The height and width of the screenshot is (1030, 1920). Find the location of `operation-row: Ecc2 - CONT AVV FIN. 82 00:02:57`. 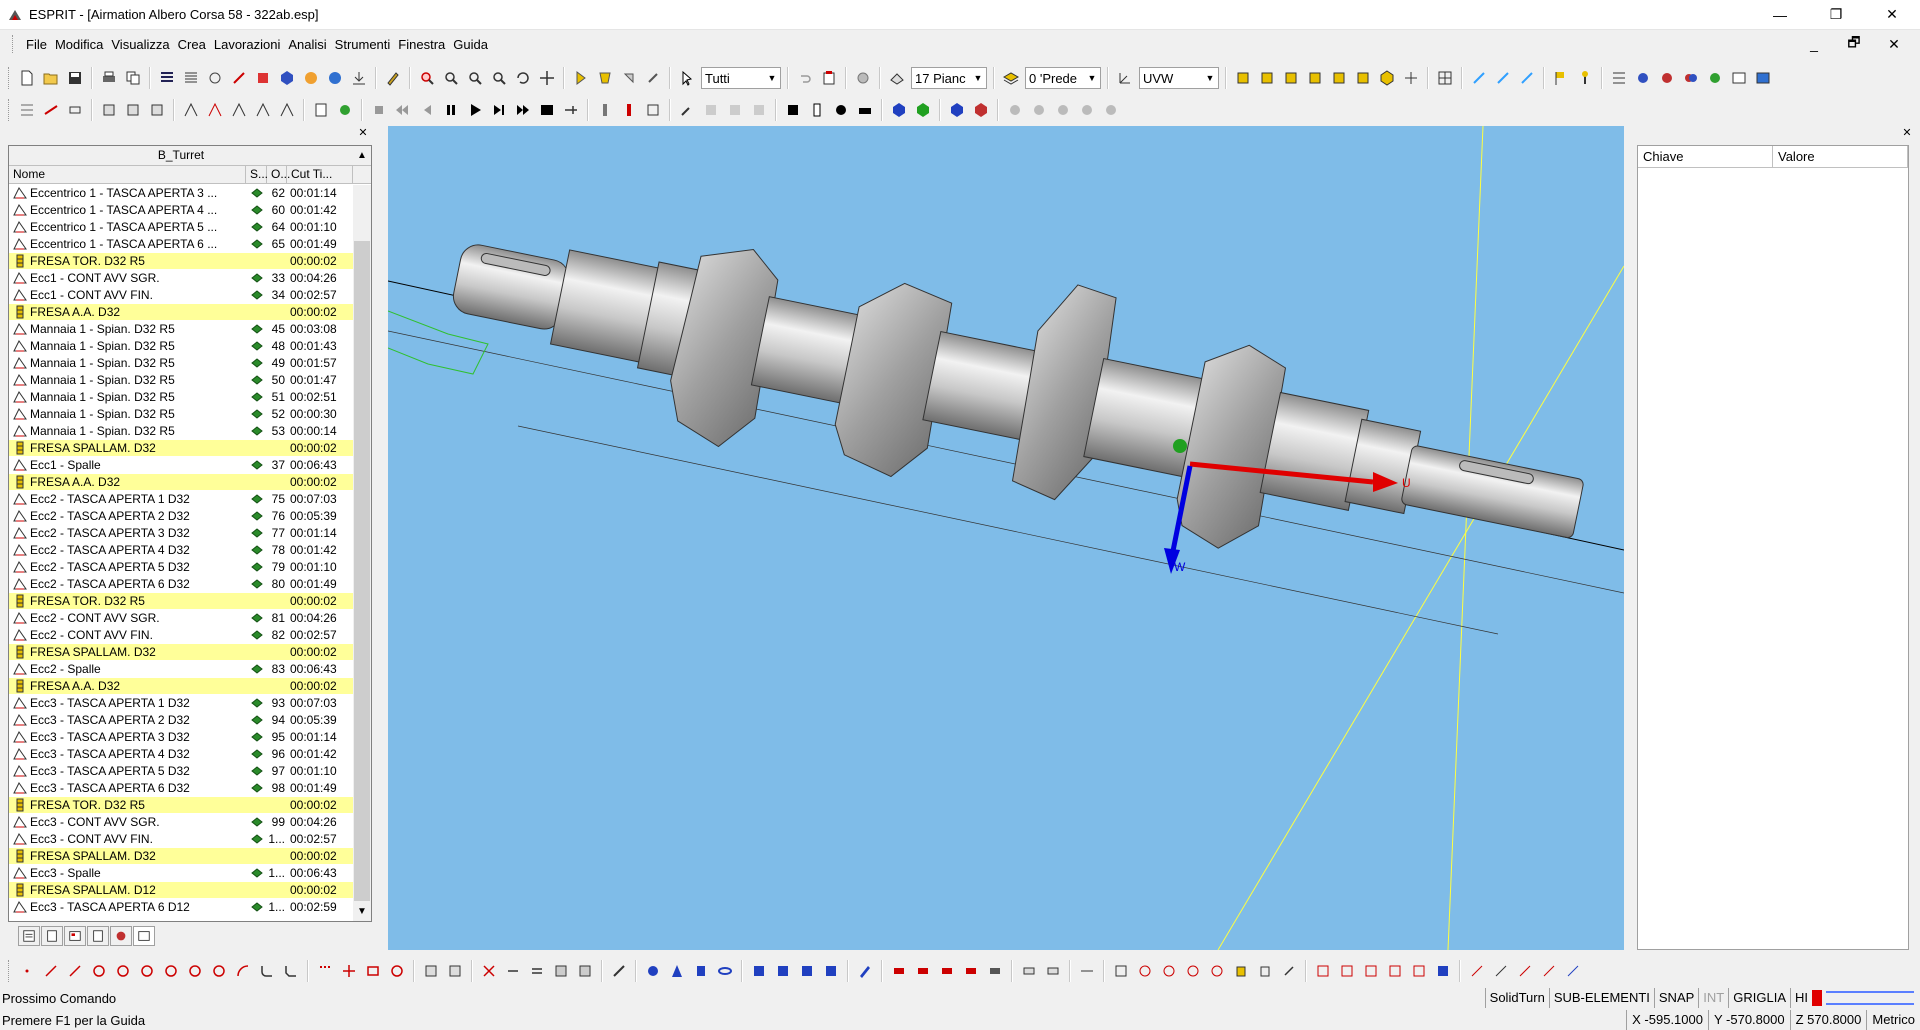

operation-row: Ecc2 - CONT AVV FIN. 82 00:02:57 is located at coordinates (181, 635).